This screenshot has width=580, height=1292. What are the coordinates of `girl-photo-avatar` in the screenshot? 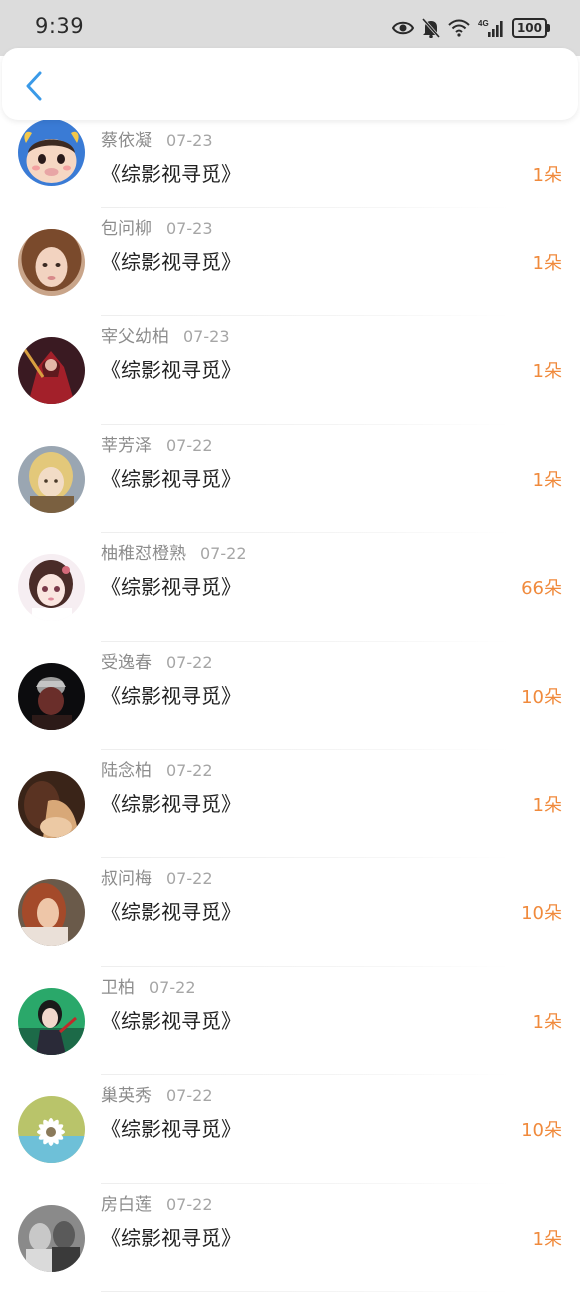 It's located at (51, 262).